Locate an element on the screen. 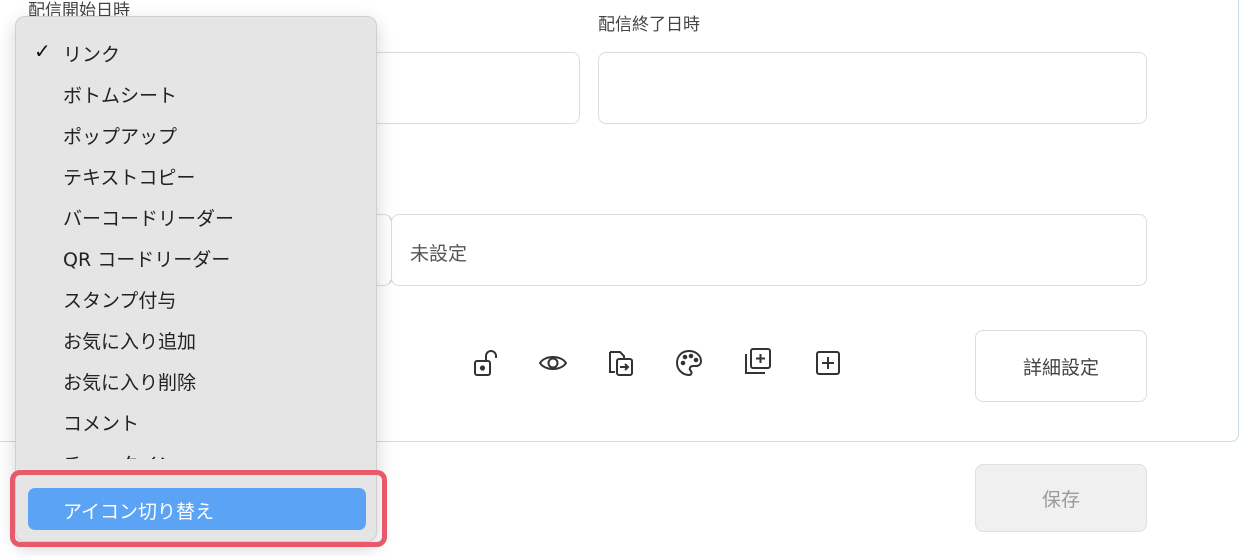 Image resolution: width=1250 pixels, height=556 pixels. end-datetime-field is located at coordinates (872, 88).